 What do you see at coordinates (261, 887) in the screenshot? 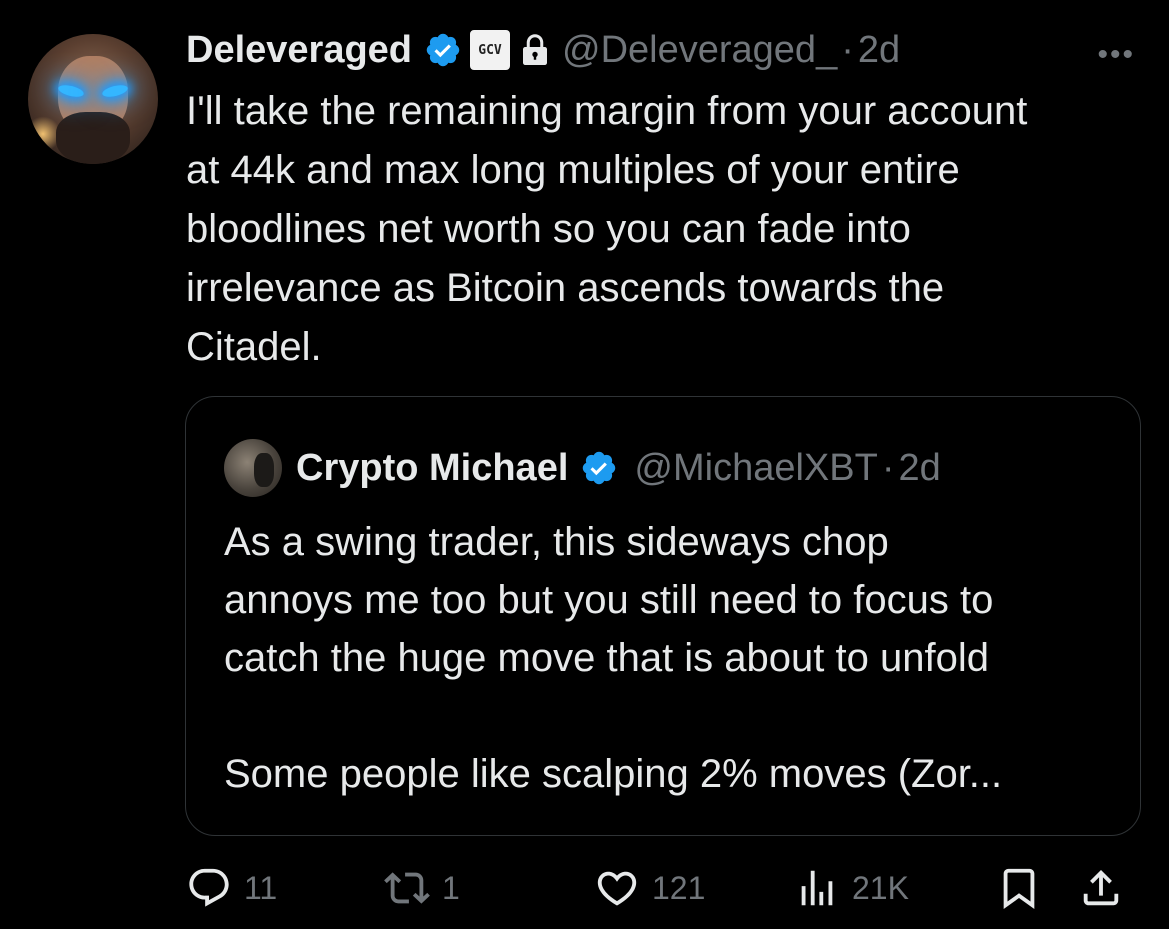
I see `reply-count: 11` at bounding box center [261, 887].